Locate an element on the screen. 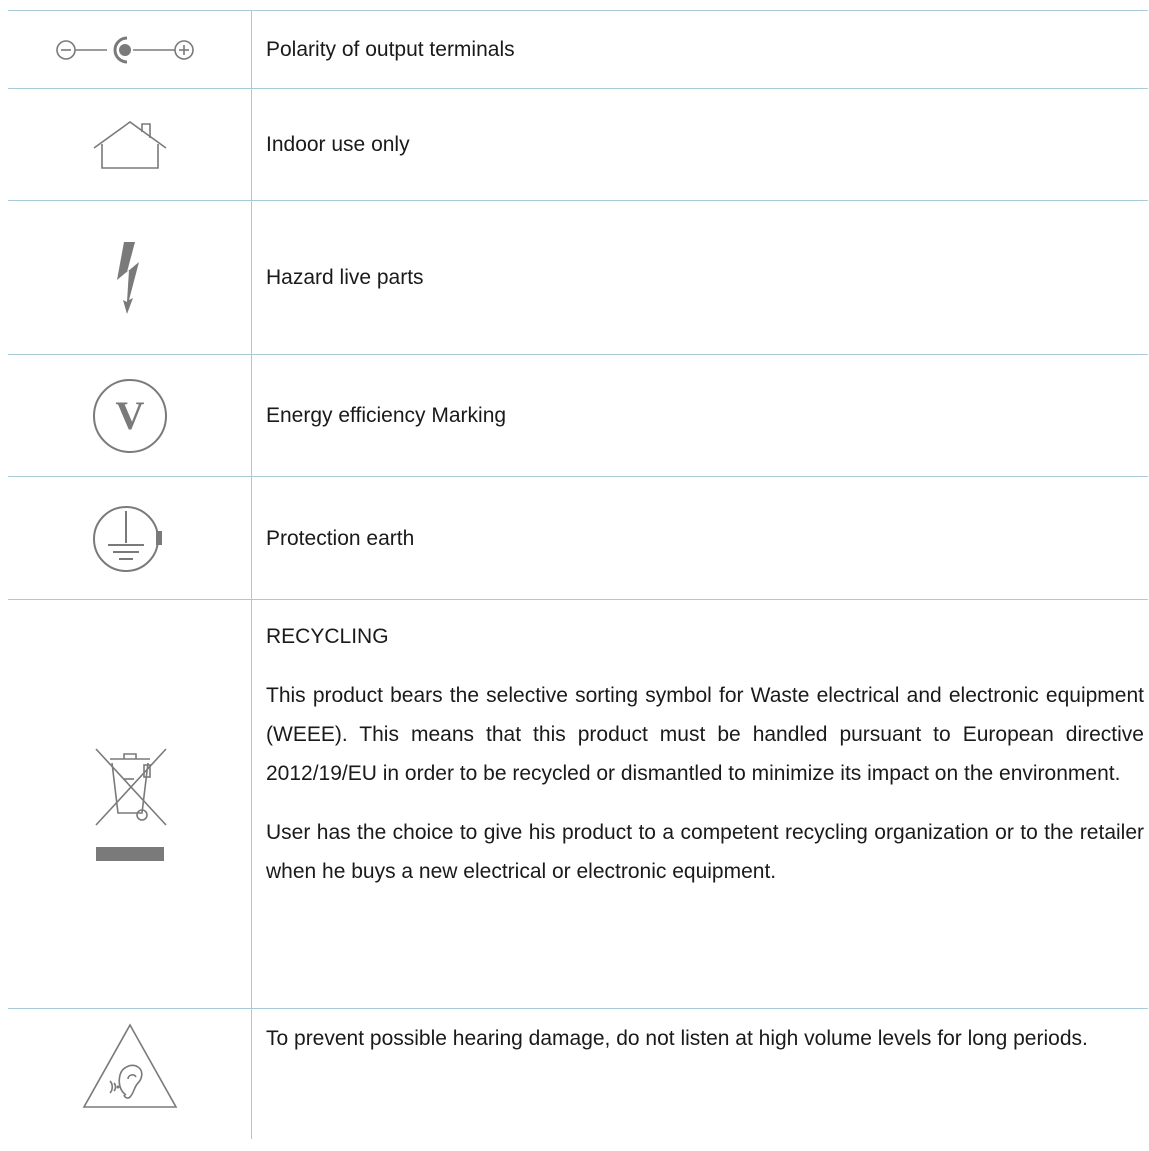  svg-text: V is located at coordinates (129, 415).